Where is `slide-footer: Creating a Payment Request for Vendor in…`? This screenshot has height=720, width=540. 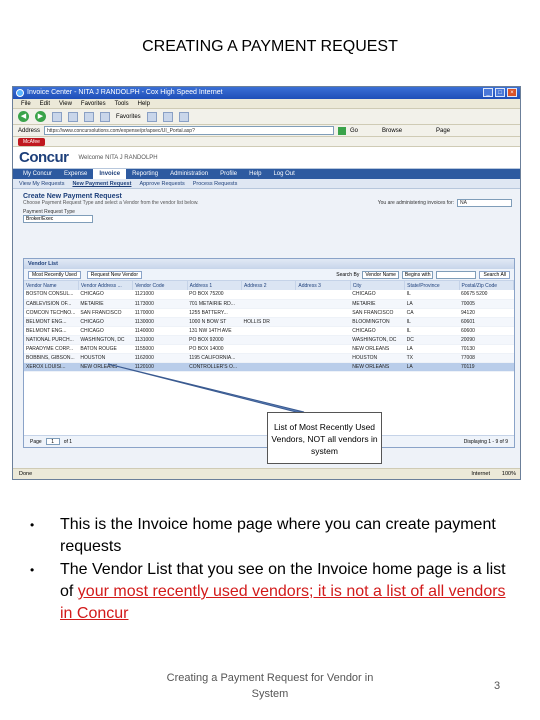
slide-footer: Creating a Payment Request for Vendor in… is located at coordinates (270, 686).